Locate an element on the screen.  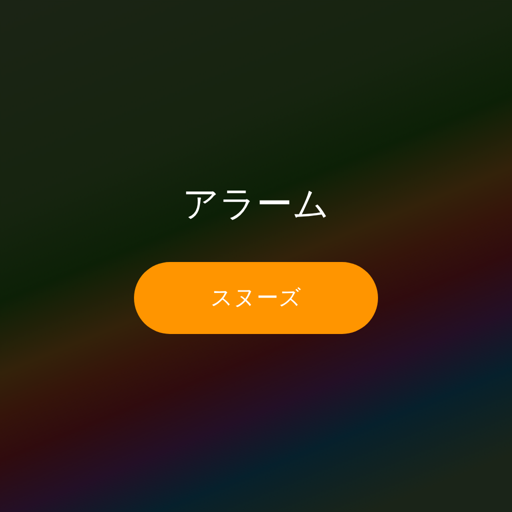
snooze-button: スヌーズ is located at coordinates (256, 298).